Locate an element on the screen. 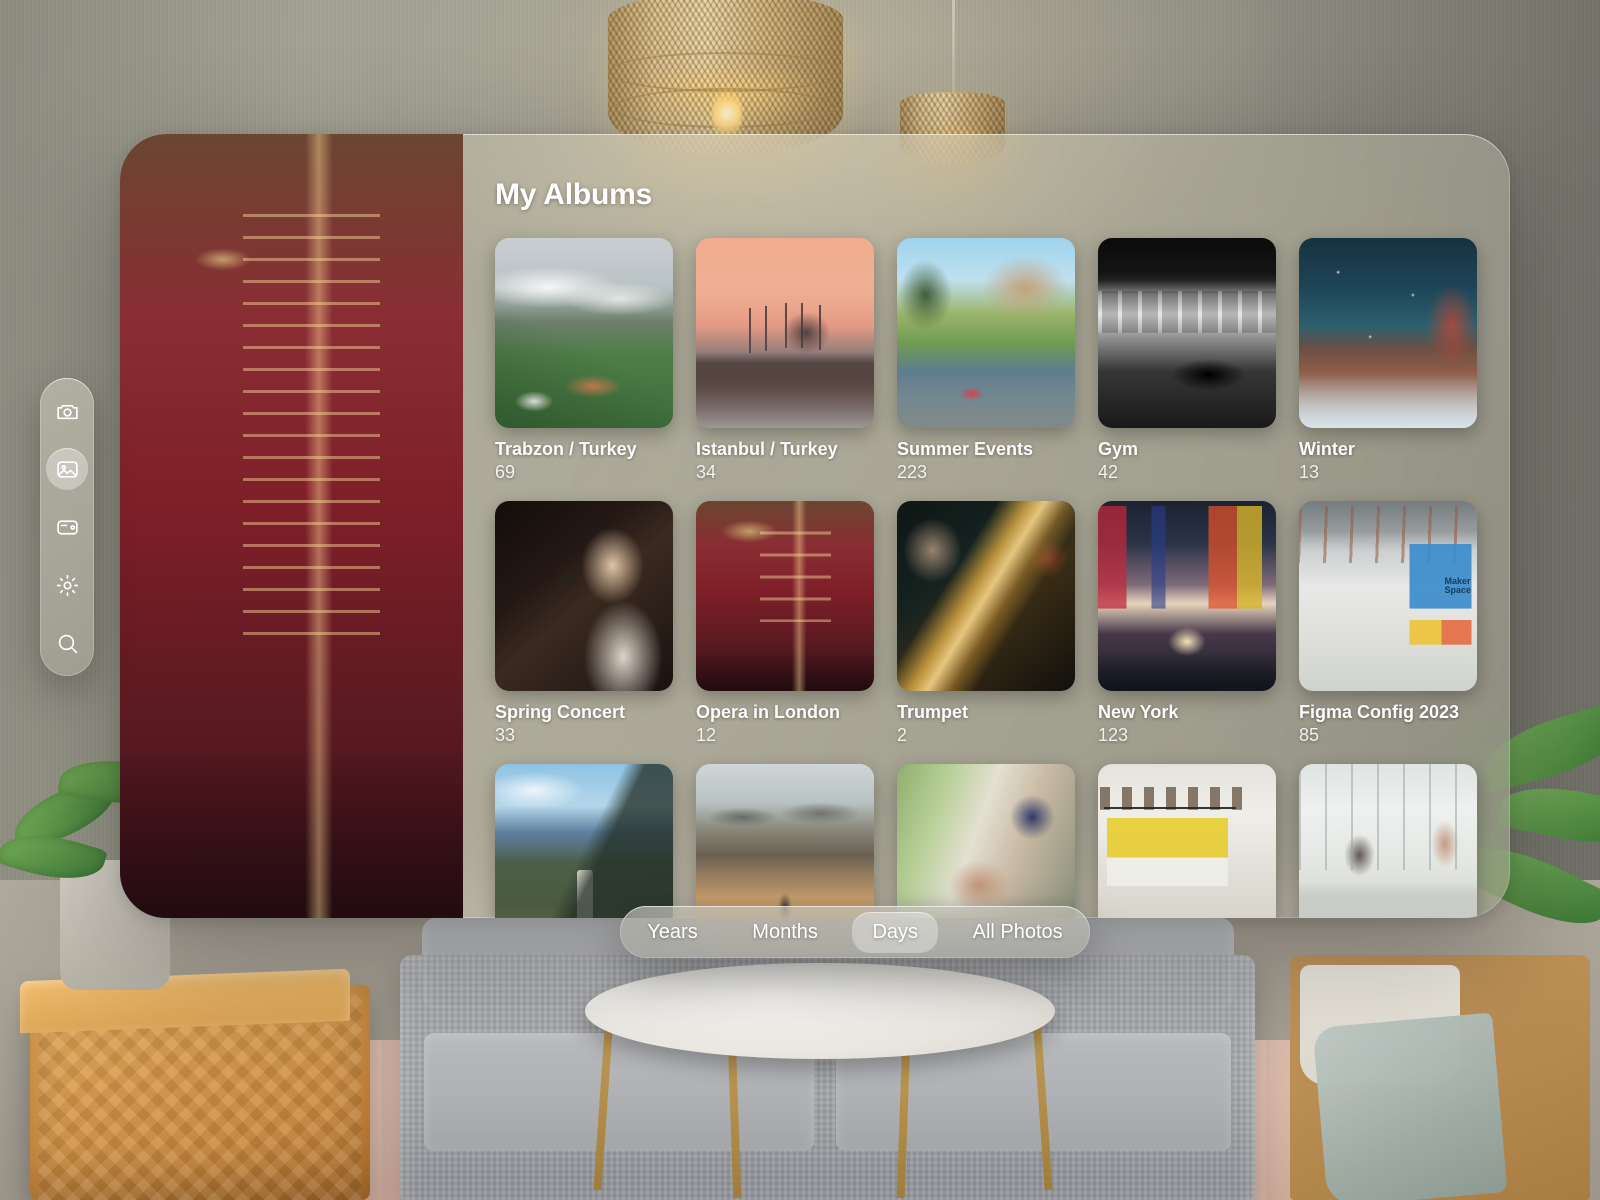  album-card: Trabzon / Turkey 69 is located at coordinates (584, 360).